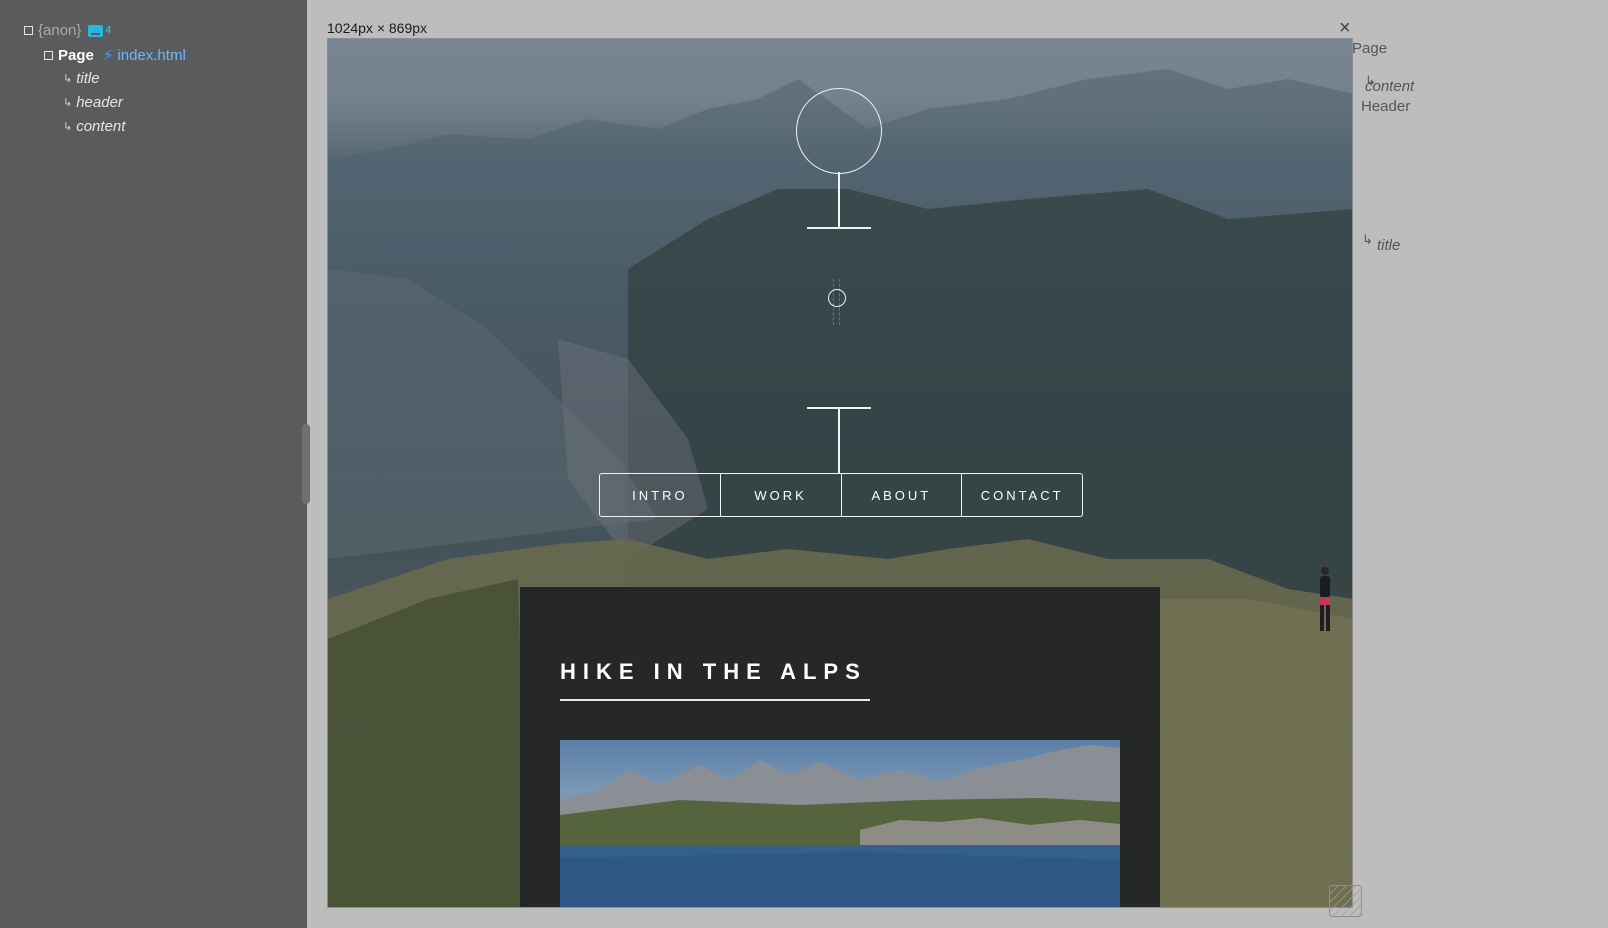  Describe the element at coordinates (60, 30) in the screenshot. I see `tree-node-anon-label: {anon}` at that location.